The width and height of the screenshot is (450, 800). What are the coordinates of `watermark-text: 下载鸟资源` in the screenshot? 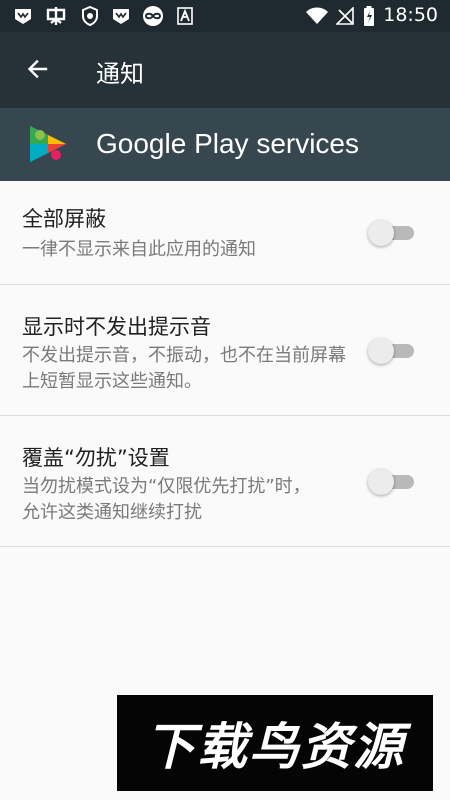 It's located at (275, 747).